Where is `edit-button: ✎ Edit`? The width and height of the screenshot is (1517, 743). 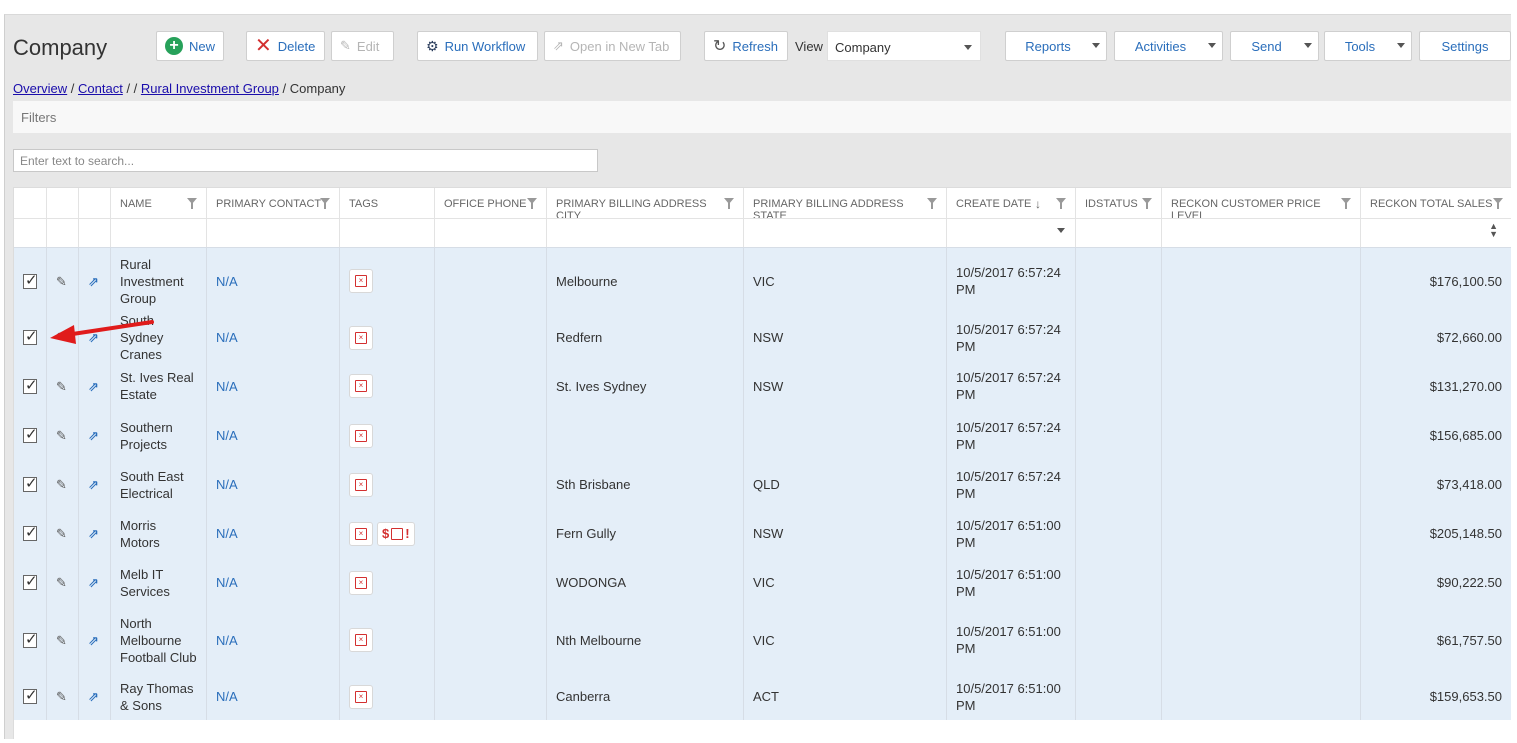 edit-button: ✎ Edit is located at coordinates (362, 46).